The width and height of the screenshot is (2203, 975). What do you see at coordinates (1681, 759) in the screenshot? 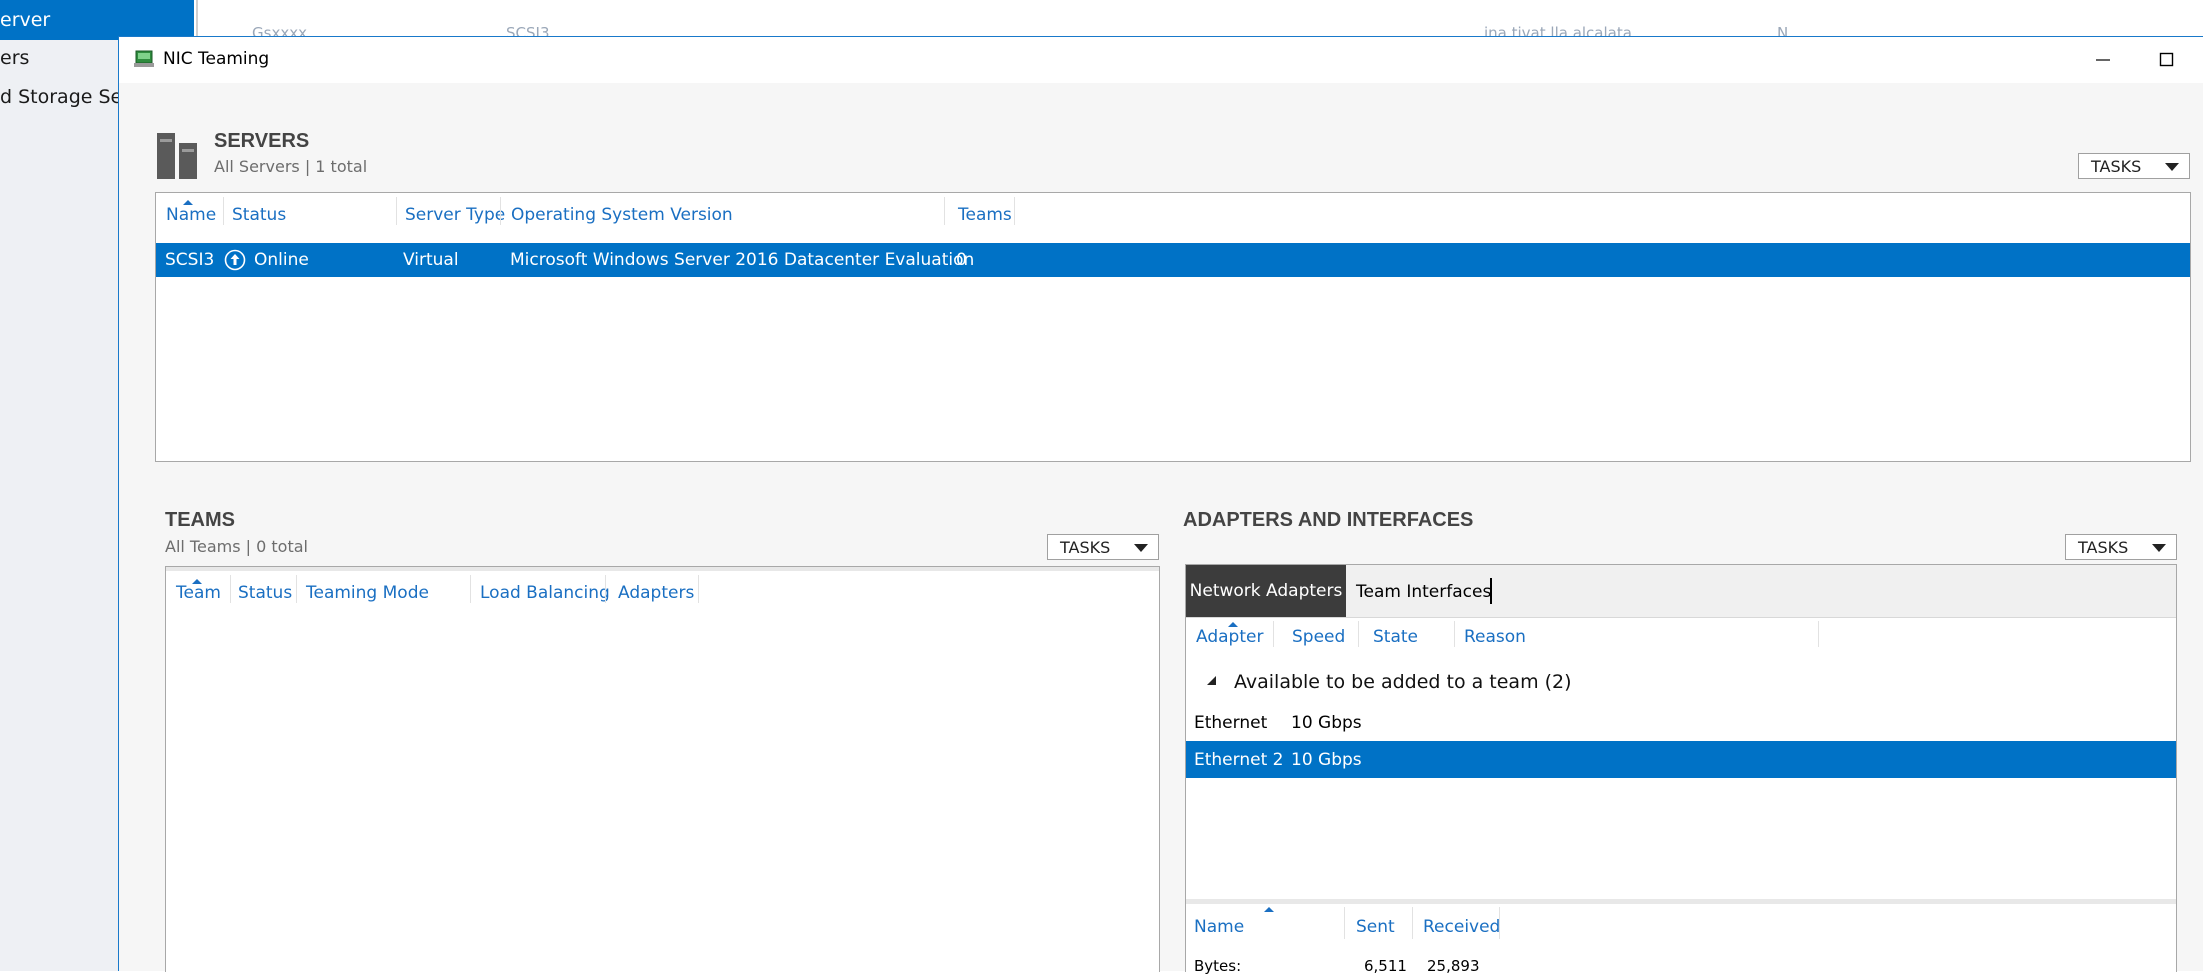
I see `adapter-row-selected: Ethernet 2 10 Gbps` at bounding box center [1681, 759].